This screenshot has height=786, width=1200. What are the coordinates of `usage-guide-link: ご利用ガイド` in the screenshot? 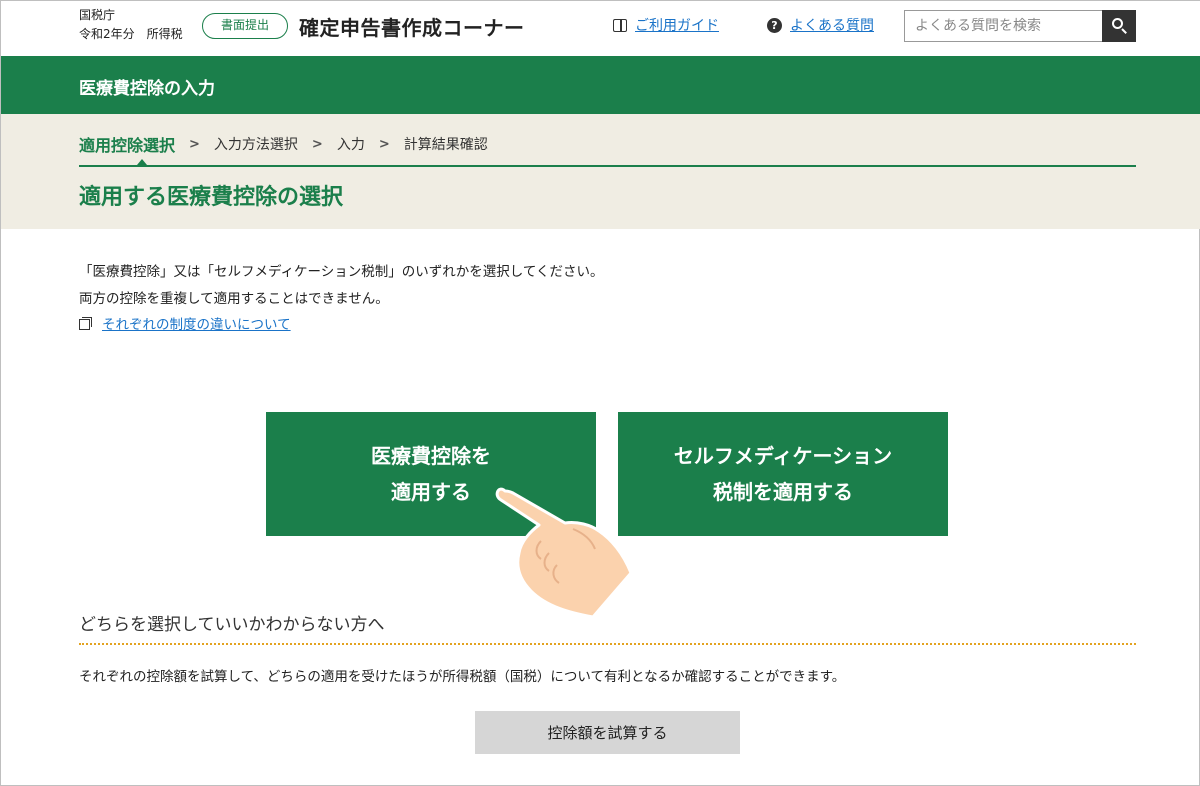 It's located at (666, 25).